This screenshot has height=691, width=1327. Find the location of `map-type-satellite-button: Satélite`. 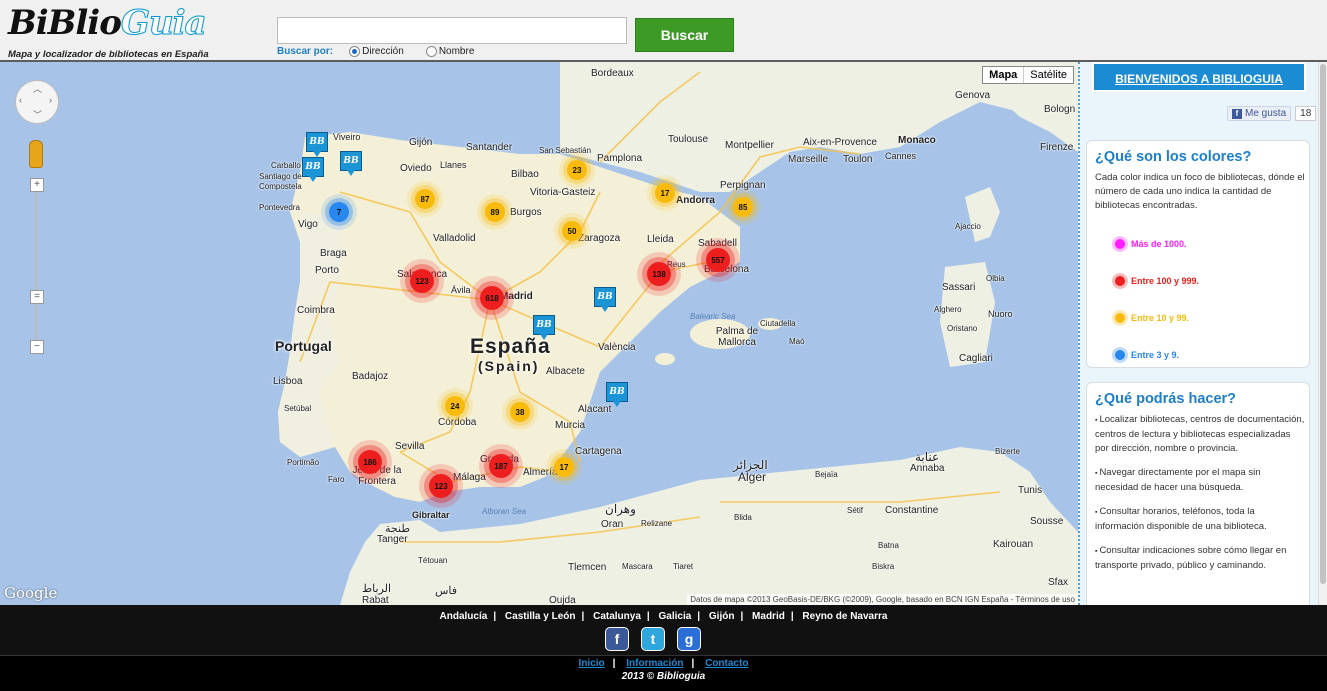

map-type-satellite-button: Satélite is located at coordinates (1048, 75).